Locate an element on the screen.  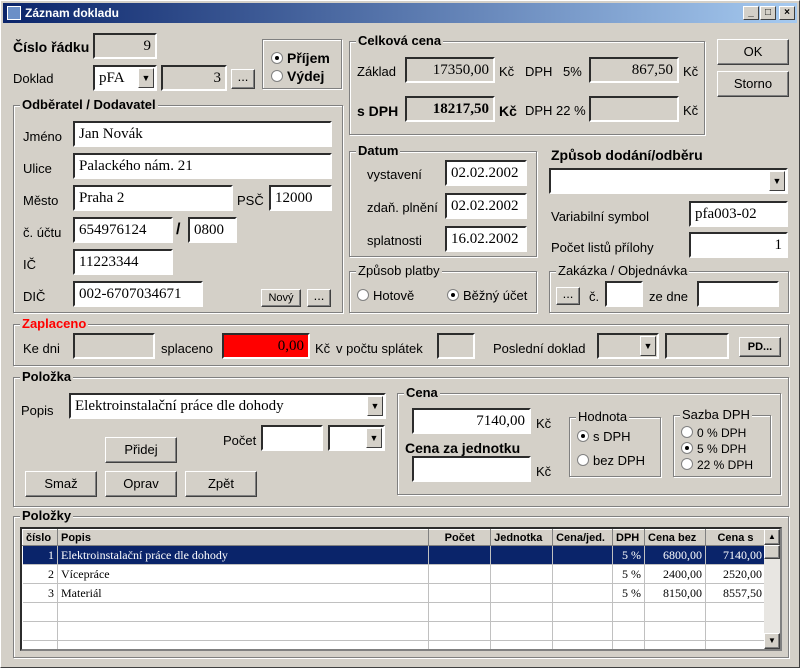
datum-legend: Datum is located at coordinates (378, 150).